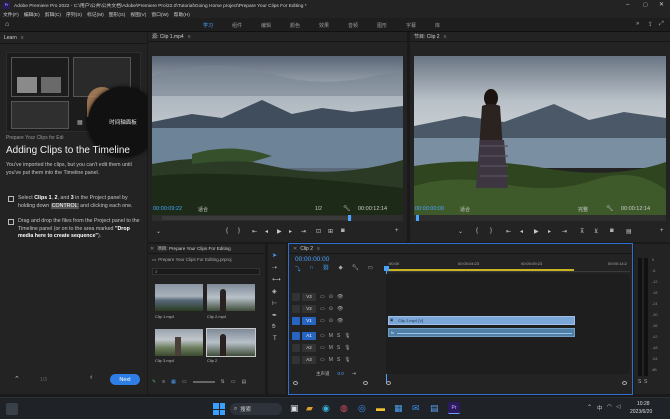  I want to click on solo-button: S, so click(645, 382).